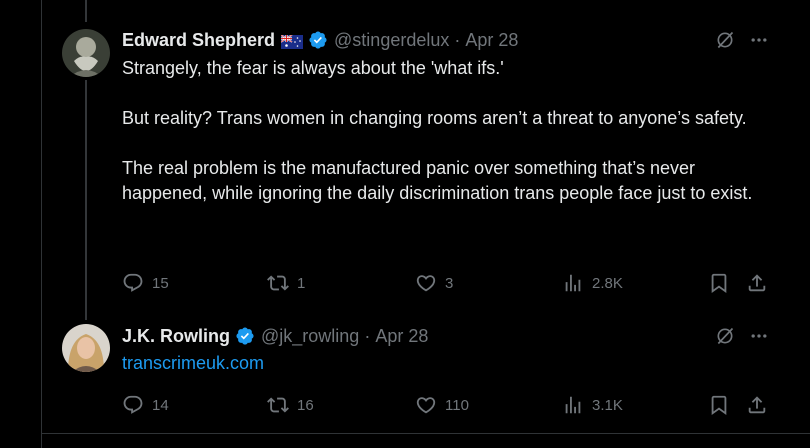 Image resolution: width=810 pixels, height=448 pixels. What do you see at coordinates (193, 363) in the screenshot?
I see `tweet-link: transcrimeuk.com` at bounding box center [193, 363].